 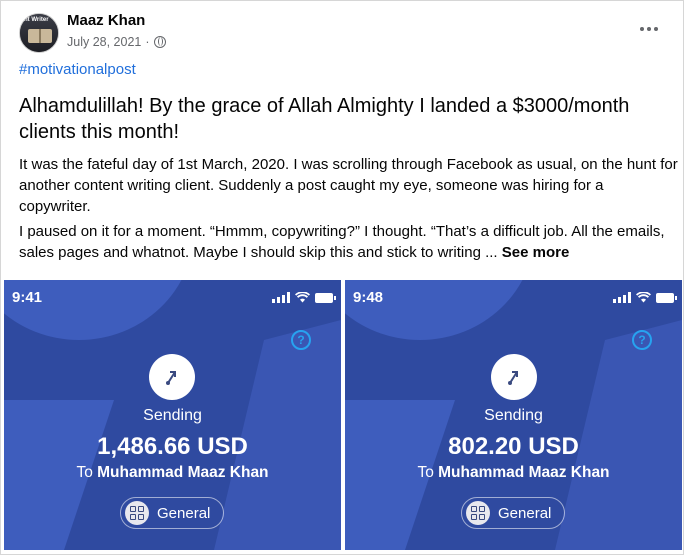 What do you see at coordinates (368, 297) in the screenshot?
I see `status-time: 9:48` at bounding box center [368, 297].